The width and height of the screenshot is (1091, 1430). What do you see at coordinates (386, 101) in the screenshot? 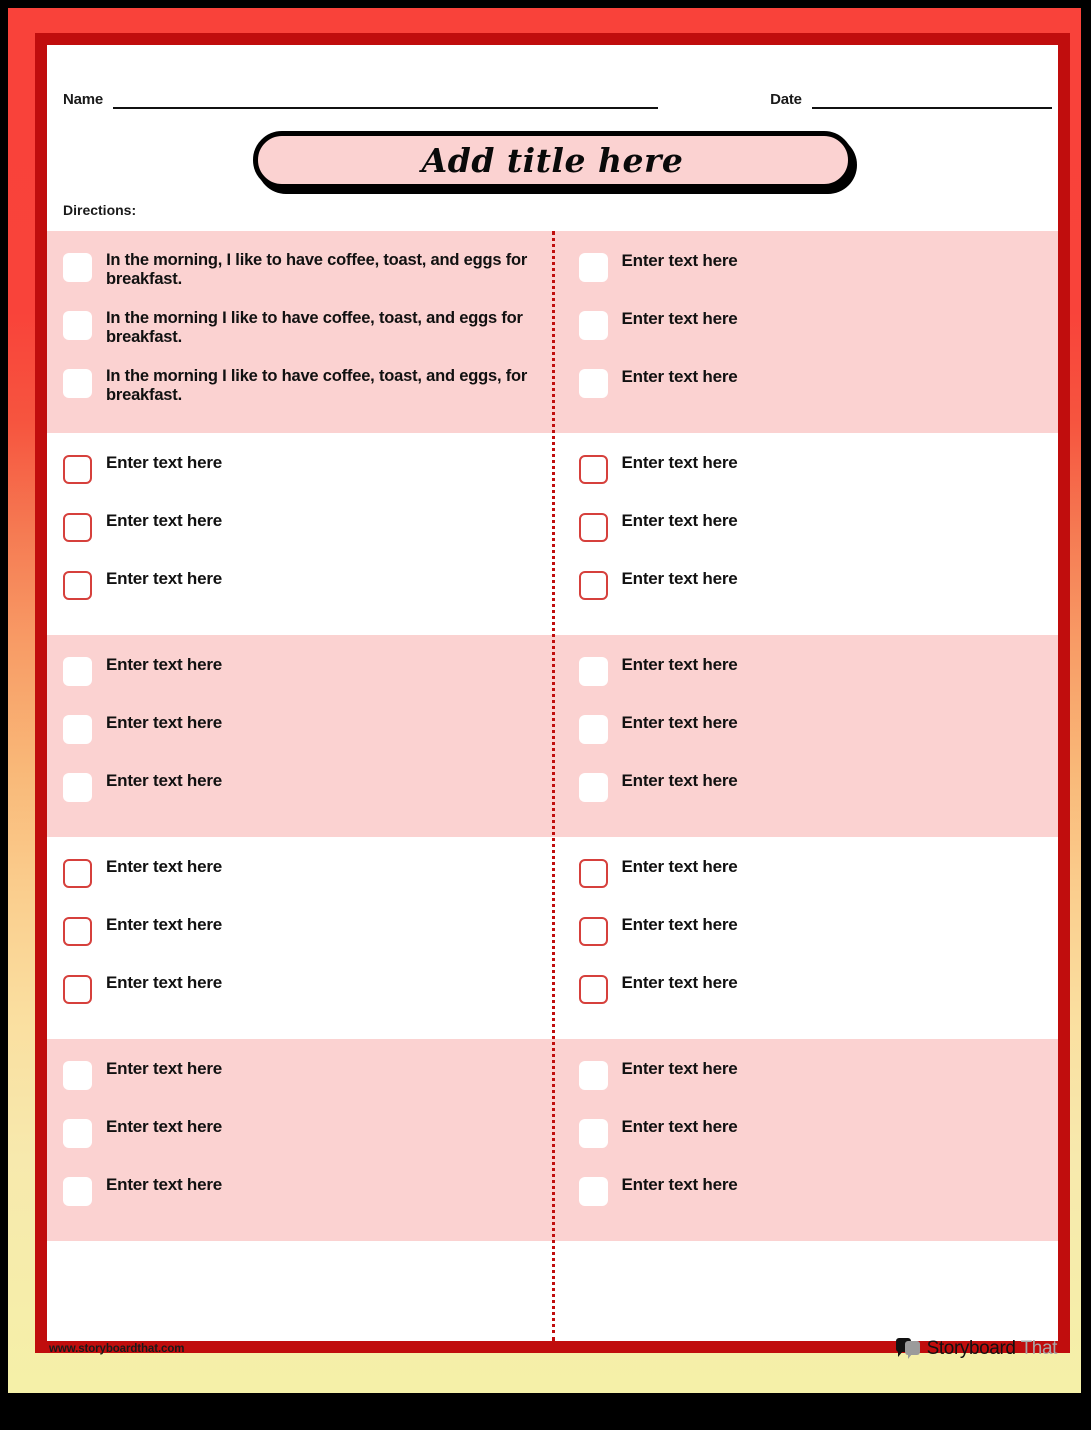
I see `name-input-line` at bounding box center [386, 101].